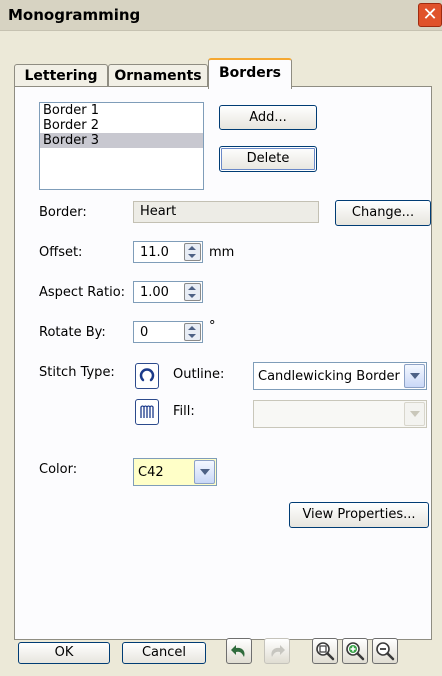 The height and width of the screenshot is (676, 442). What do you see at coordinates (144, 332) in the screenshot?
I see `rotate-by-value: 0` at bounding box center [144, 332].